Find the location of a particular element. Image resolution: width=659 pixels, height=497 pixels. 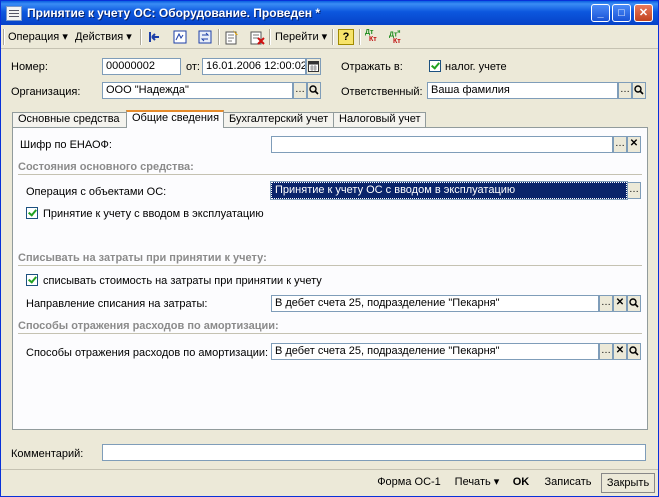

print-button-label: Печать is located at coordinates (472, 482).